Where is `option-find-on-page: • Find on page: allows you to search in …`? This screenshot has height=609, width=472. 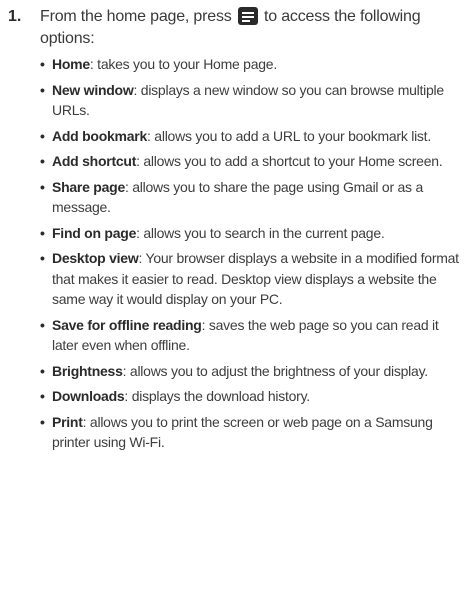 option-find-on-page: • Find on page: allows you to search in … is located at coordinates (254, 233).